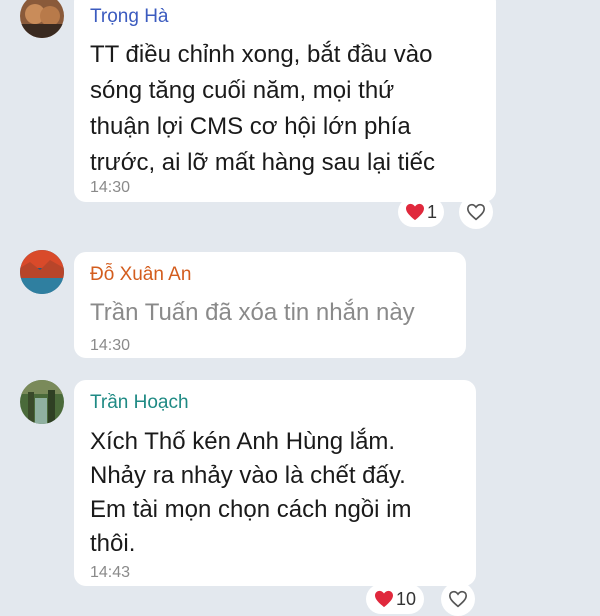 This screenshot has height=616, width=600. What do you see at coordinates (250, 126) in the screenshot?
I see `message-line: thuận lợi CMS cơ hội lớn phía` at bounding box center [250, 126].